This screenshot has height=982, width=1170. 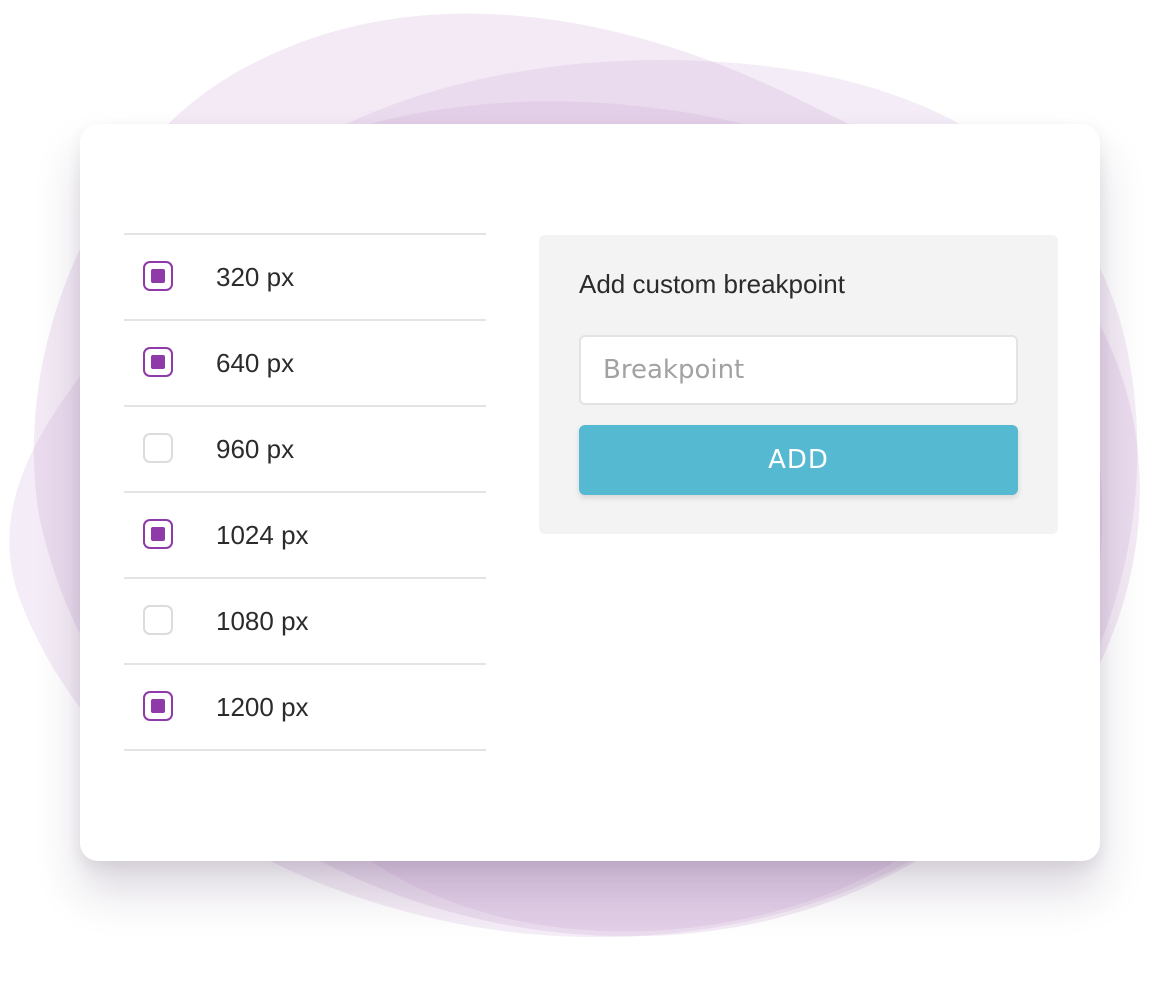 I want to click on custom-breakpoint-panel: Add custom breakpoint ADD, so click(x=798, y=384).